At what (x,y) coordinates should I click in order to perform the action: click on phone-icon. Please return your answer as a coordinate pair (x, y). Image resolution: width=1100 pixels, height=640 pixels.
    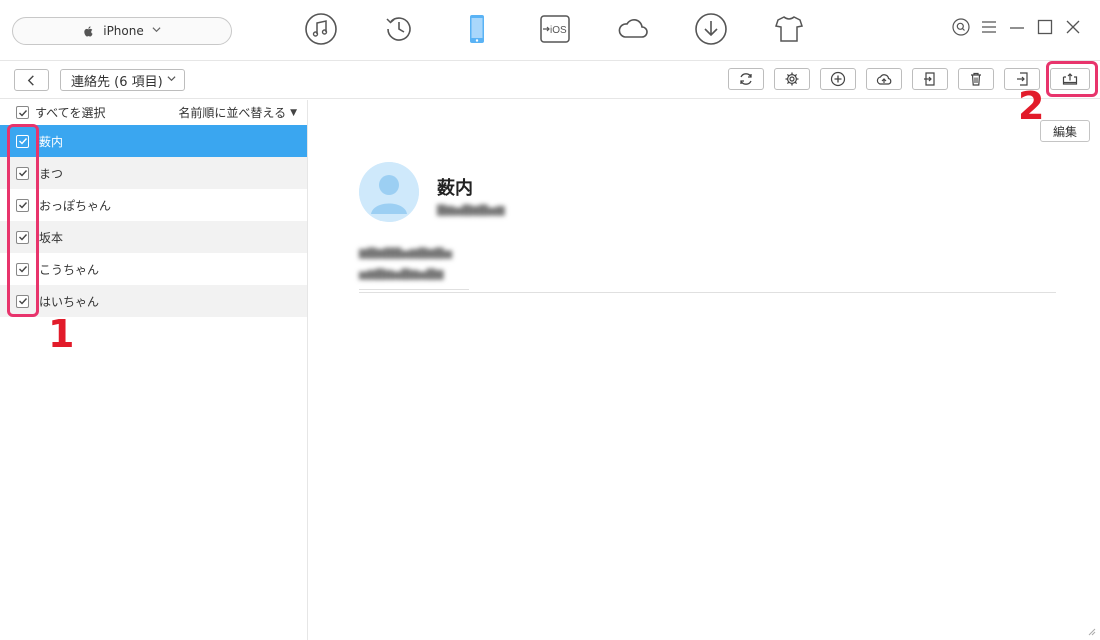
    Looking at the image, I should click on (477, 29).